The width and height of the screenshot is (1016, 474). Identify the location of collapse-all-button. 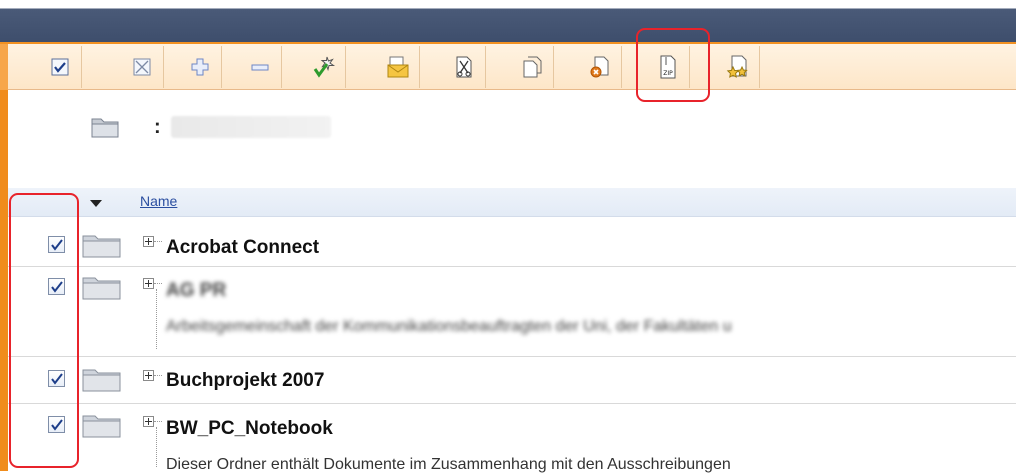
(260, 67).